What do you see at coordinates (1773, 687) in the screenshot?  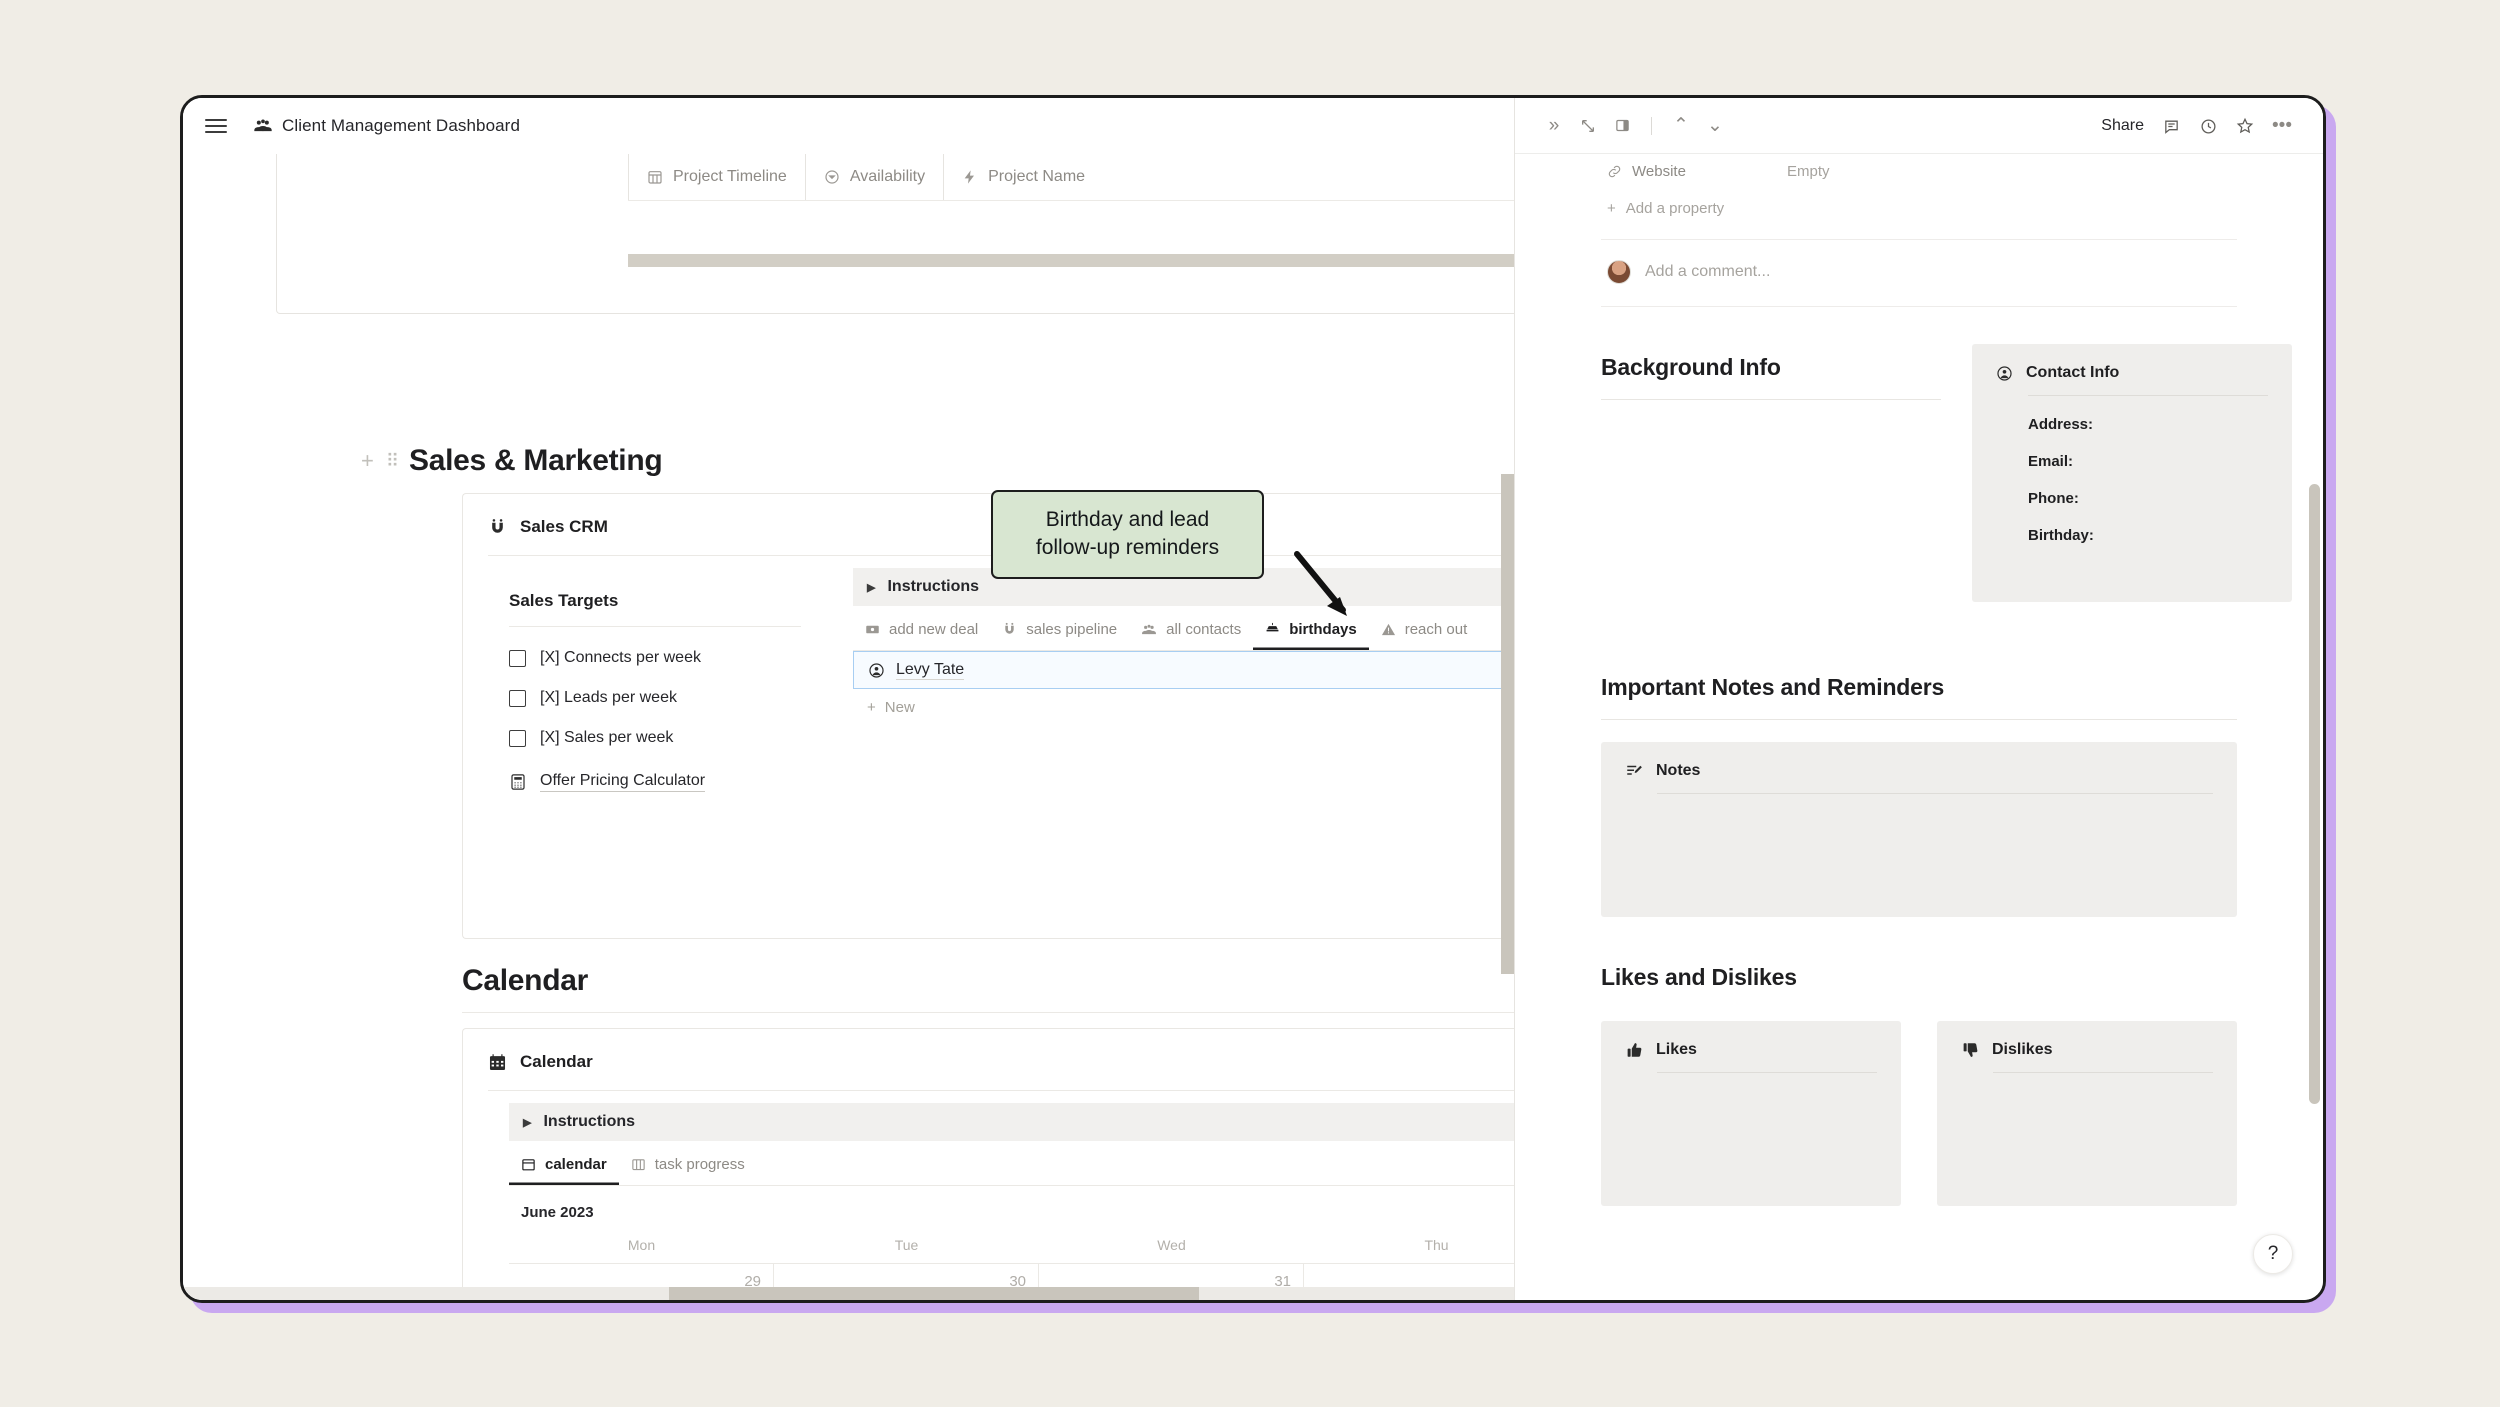 I see `notes-section-heading: Important Notes and Reminders` at bounding box center [1773, 687].